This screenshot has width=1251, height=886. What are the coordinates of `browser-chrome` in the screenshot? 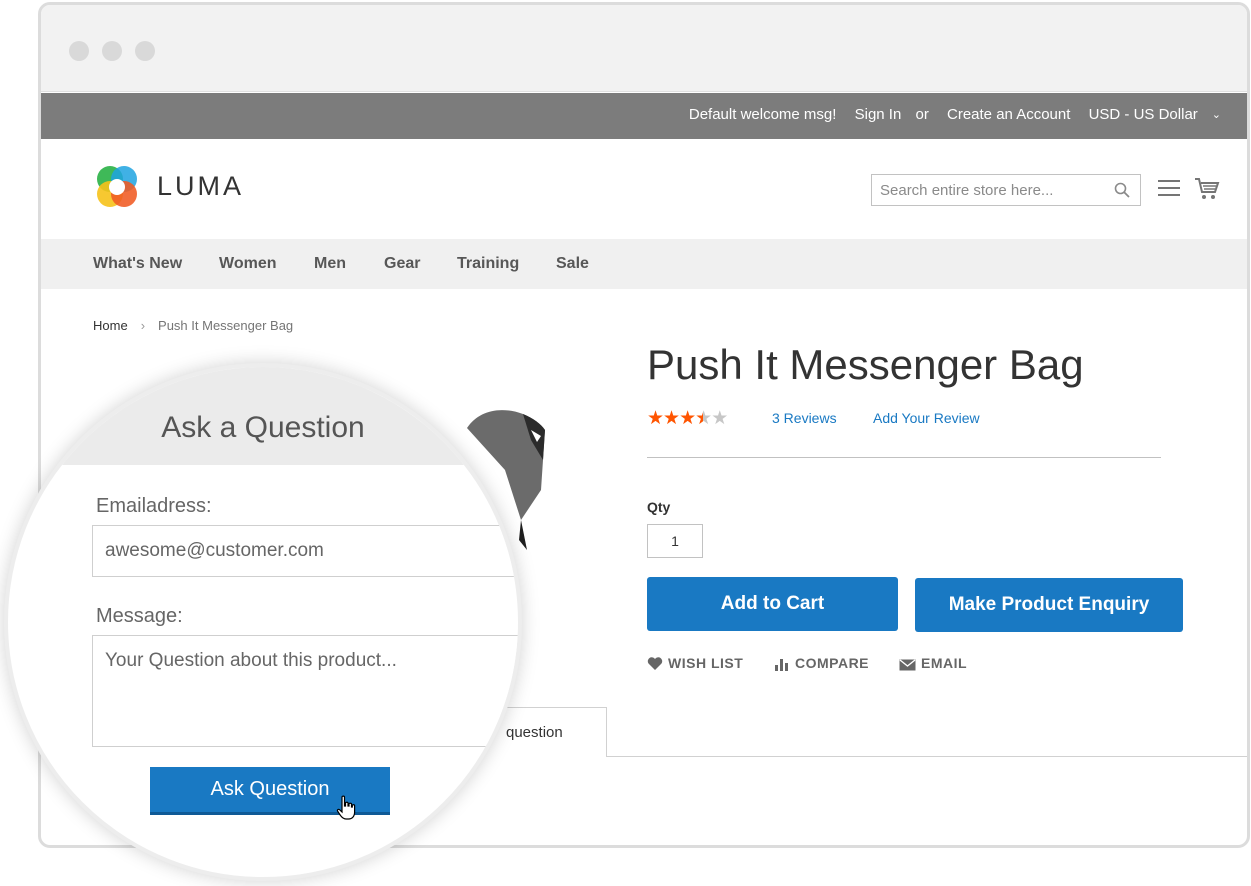 It's located at (644, 48).